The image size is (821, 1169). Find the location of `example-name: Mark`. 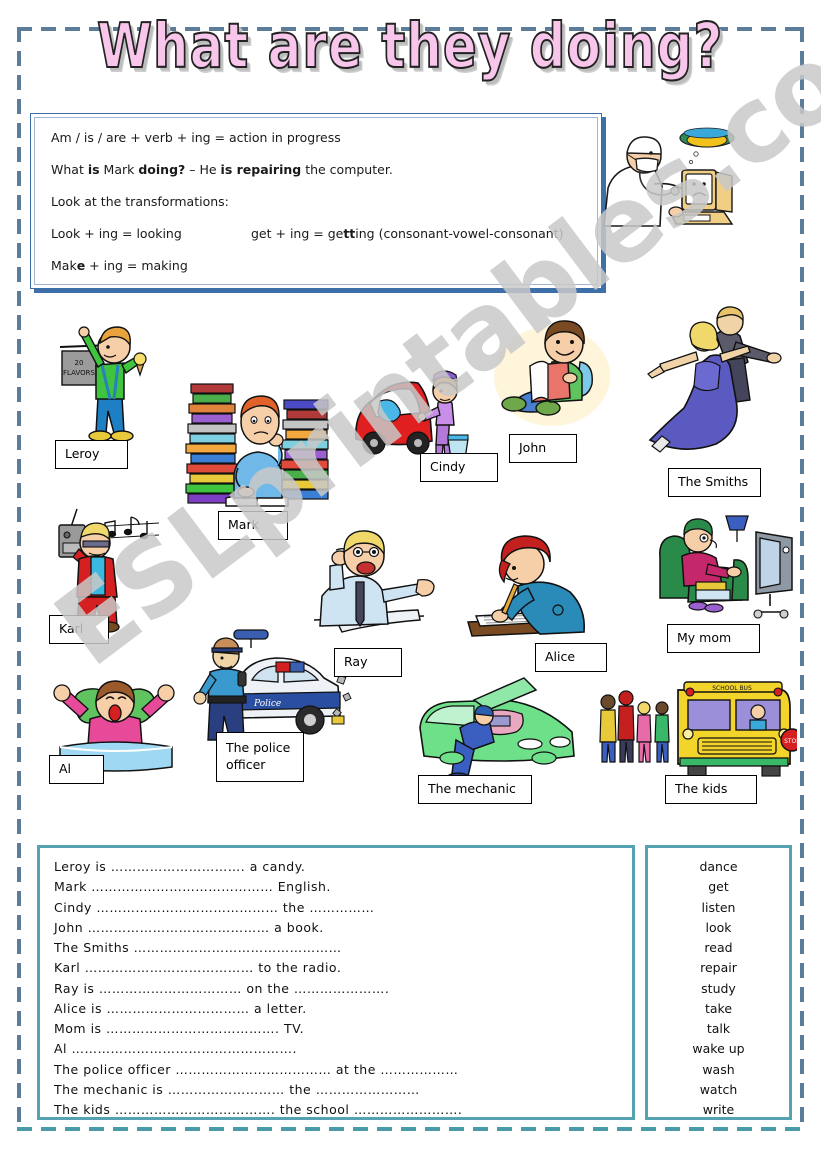

example-name: Mark is located at coordinates (119, 169).